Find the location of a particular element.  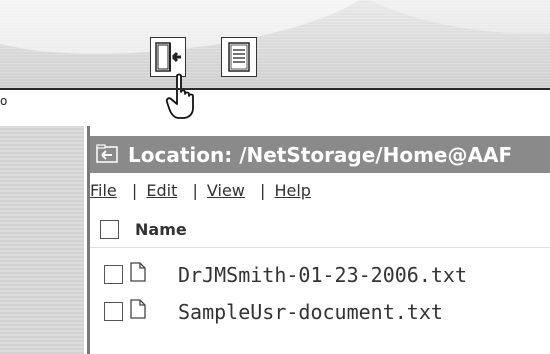

header-divider is located at coordinates (320, 247).